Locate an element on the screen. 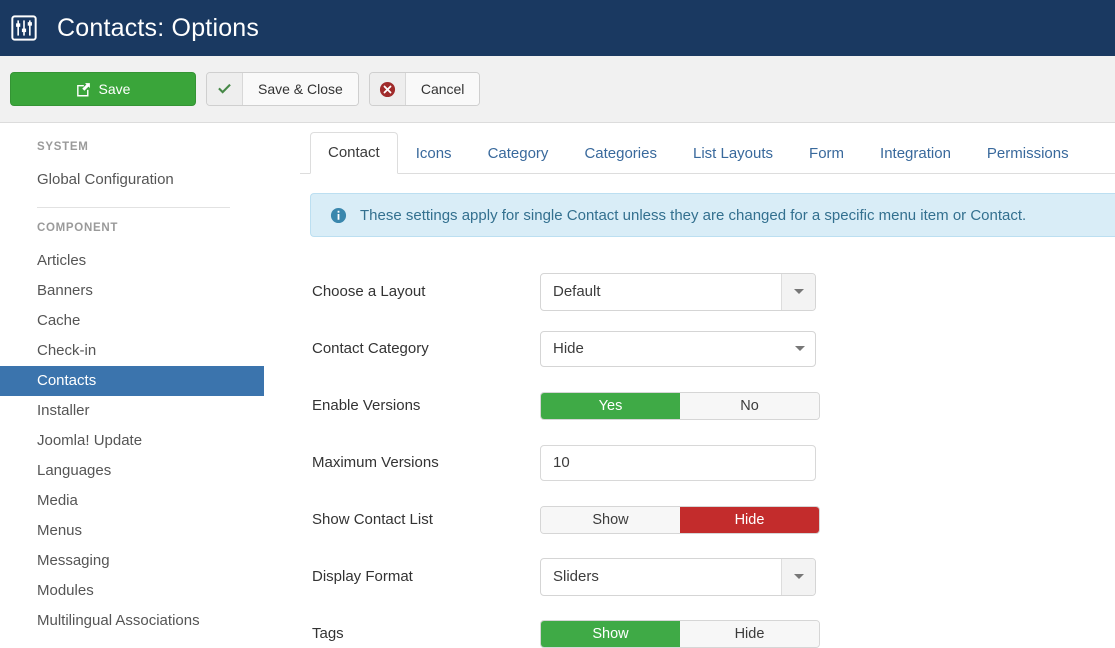  sidebar-system-list: Global Configuration is located at coordinates (150, 180).